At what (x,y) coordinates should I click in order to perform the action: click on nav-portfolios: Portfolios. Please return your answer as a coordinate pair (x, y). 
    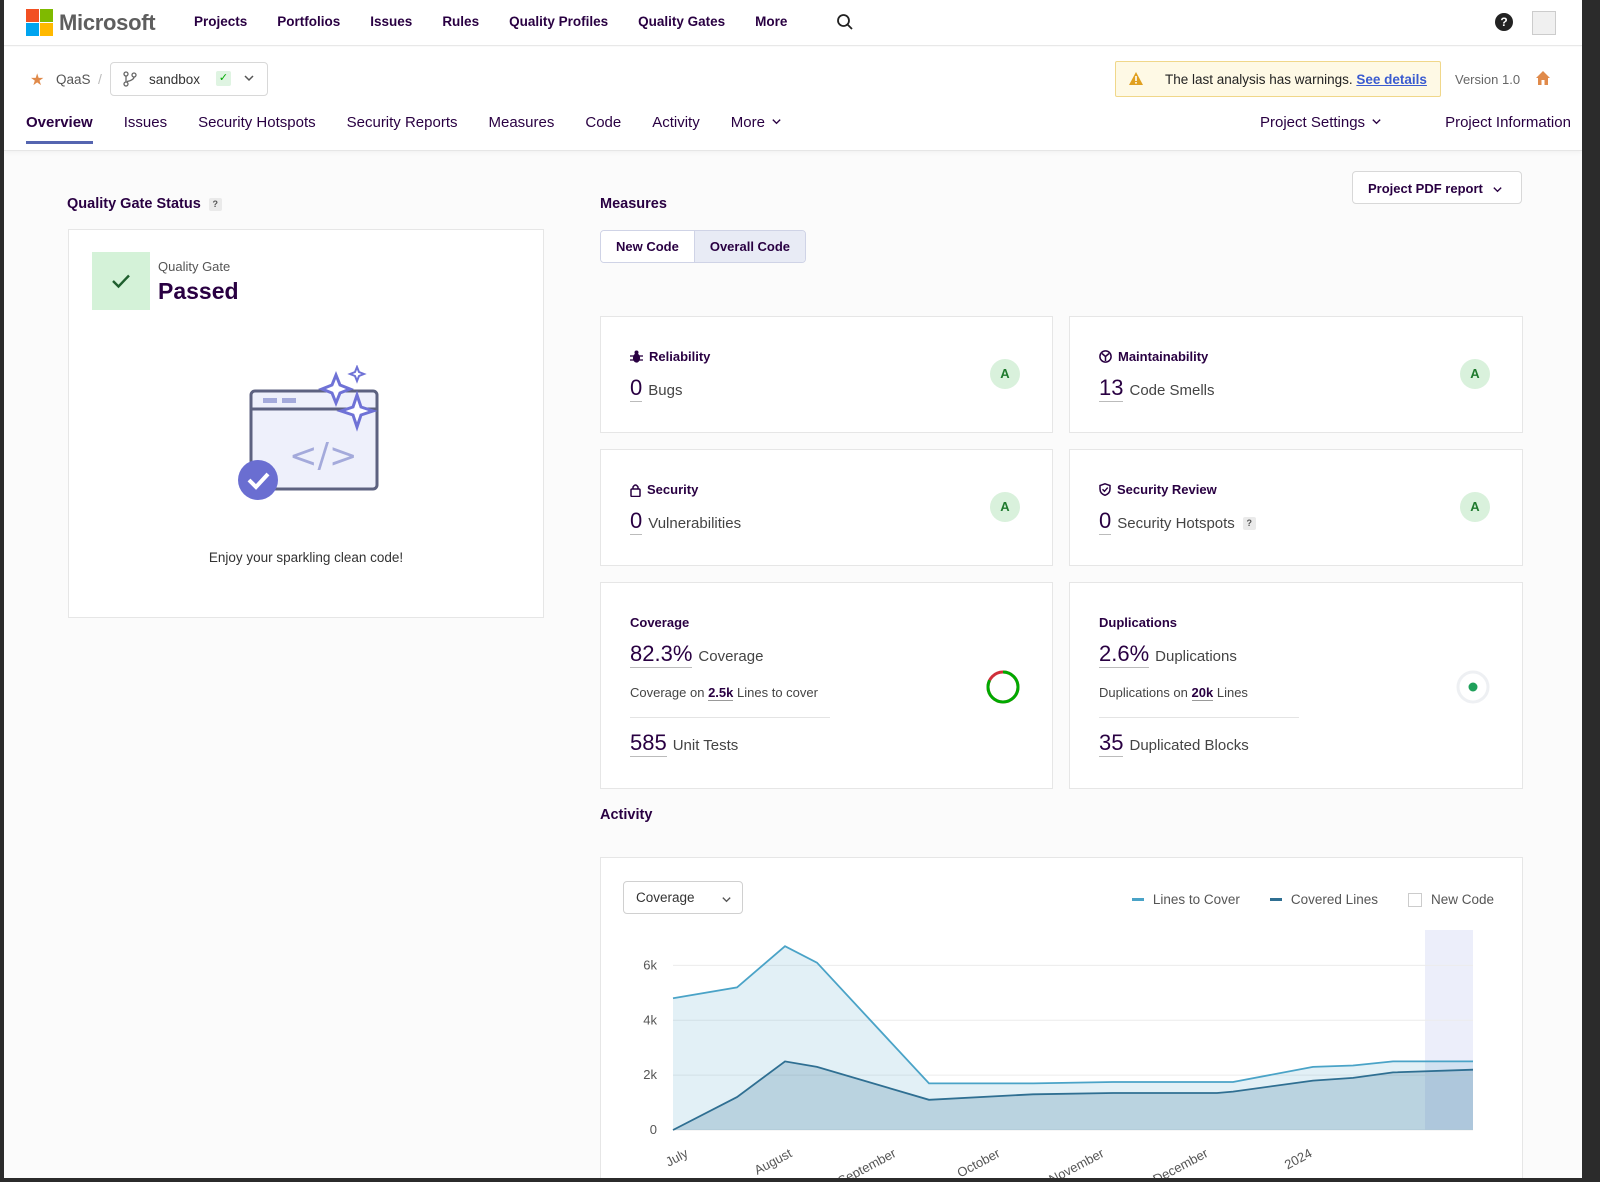
    Looking at the image, I should click on (308, 21).